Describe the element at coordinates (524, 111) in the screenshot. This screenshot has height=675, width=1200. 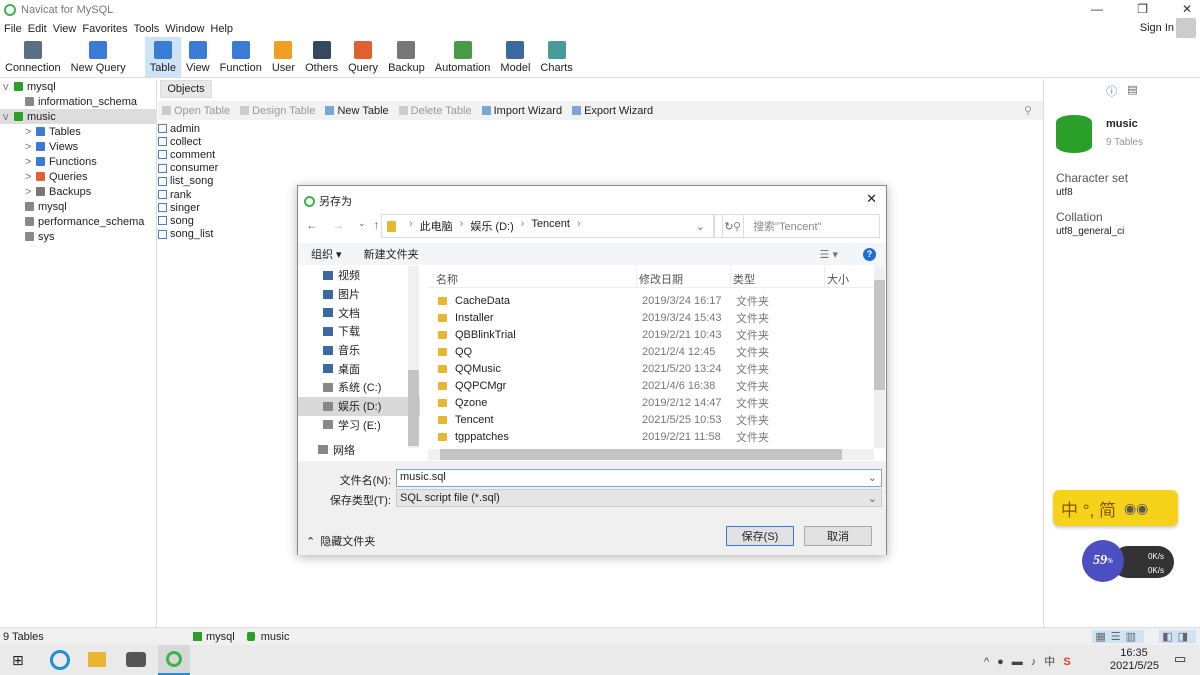
I see `import-wizard-button: Import Wizard` at that location.